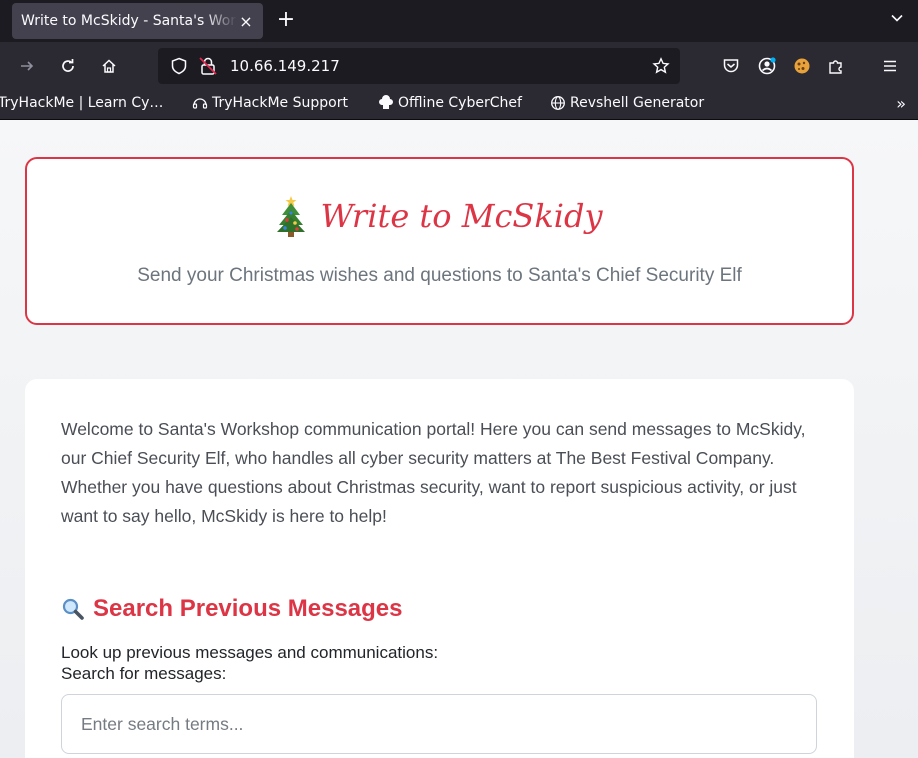 The image size is (918, 758). I want to click on reload-icon, so click(68, 65).